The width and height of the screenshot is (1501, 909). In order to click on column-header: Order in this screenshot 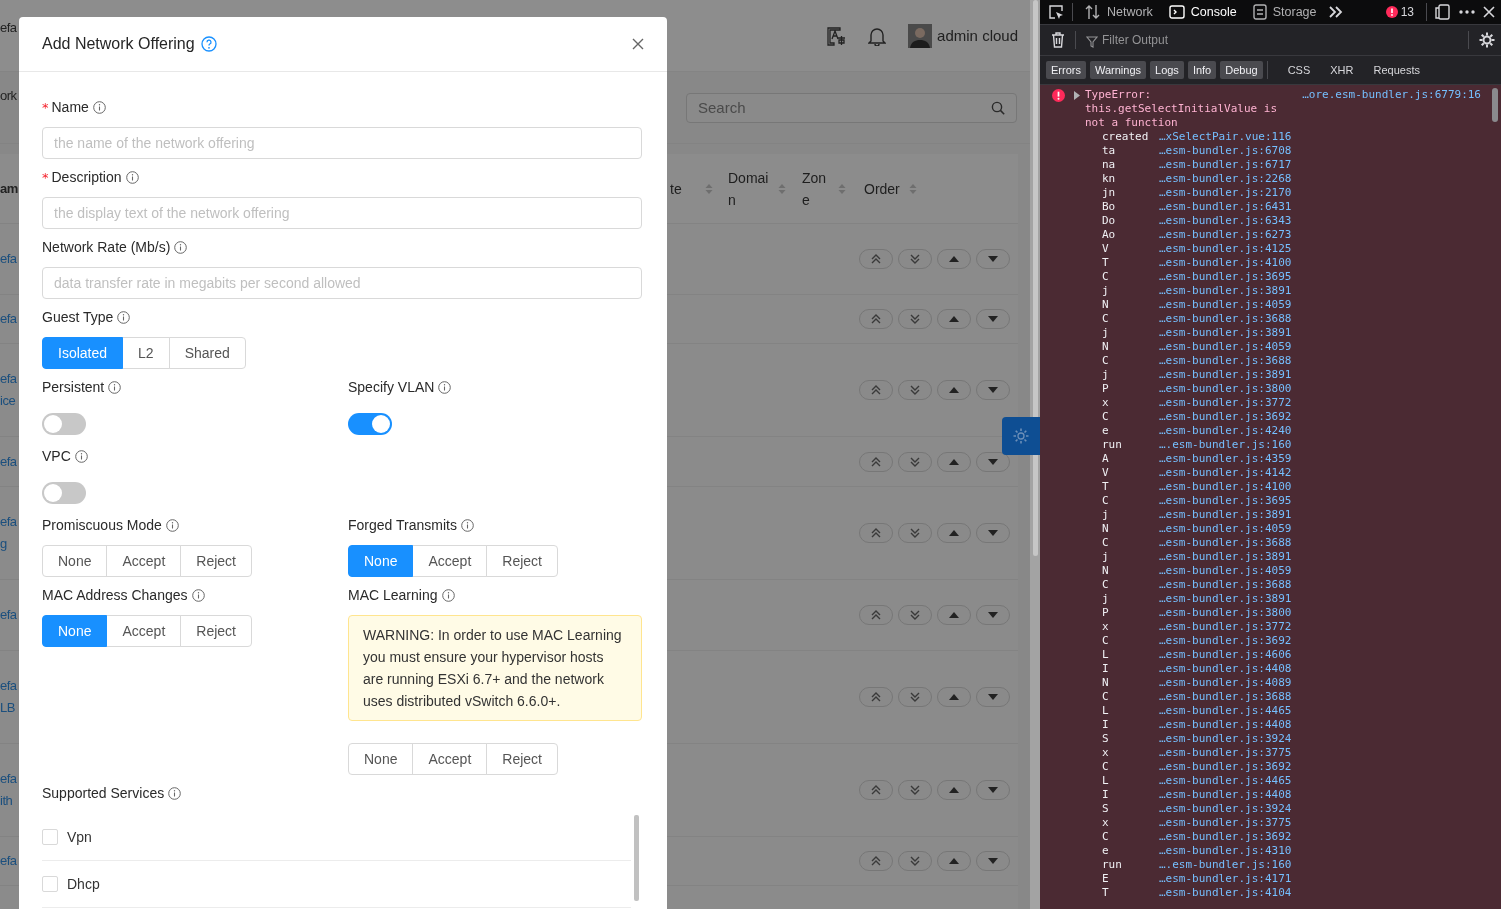, I will do `click(882, 188)`.